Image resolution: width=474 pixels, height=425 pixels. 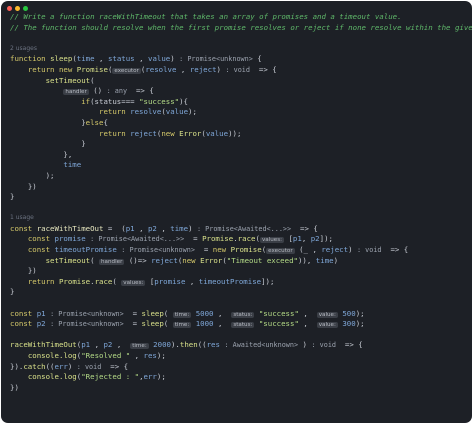 I want to click on window-controls, so click(x=17, y=8).